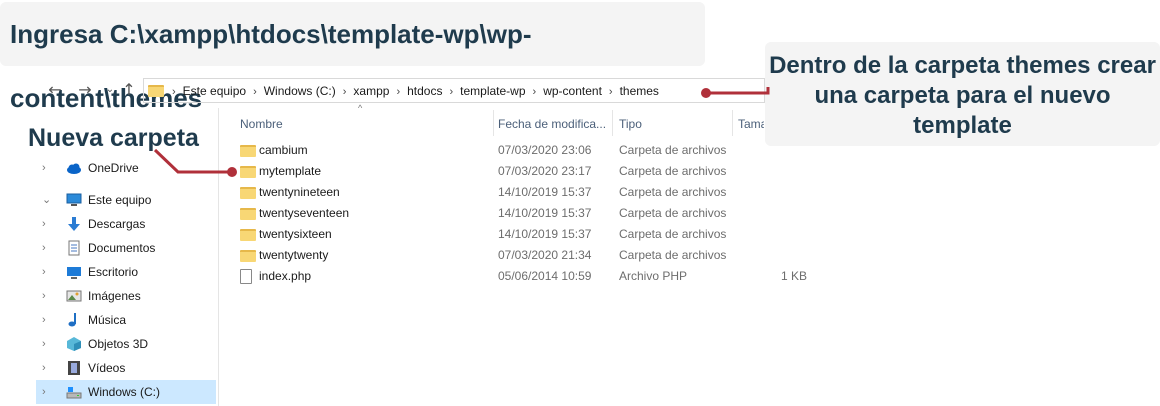 The width and height of the screenshot is (1160, 406). Describe the element at coordinates (545, 150) in the screenshot. I see `file-date: 07/03/2020 23:06` at that location.